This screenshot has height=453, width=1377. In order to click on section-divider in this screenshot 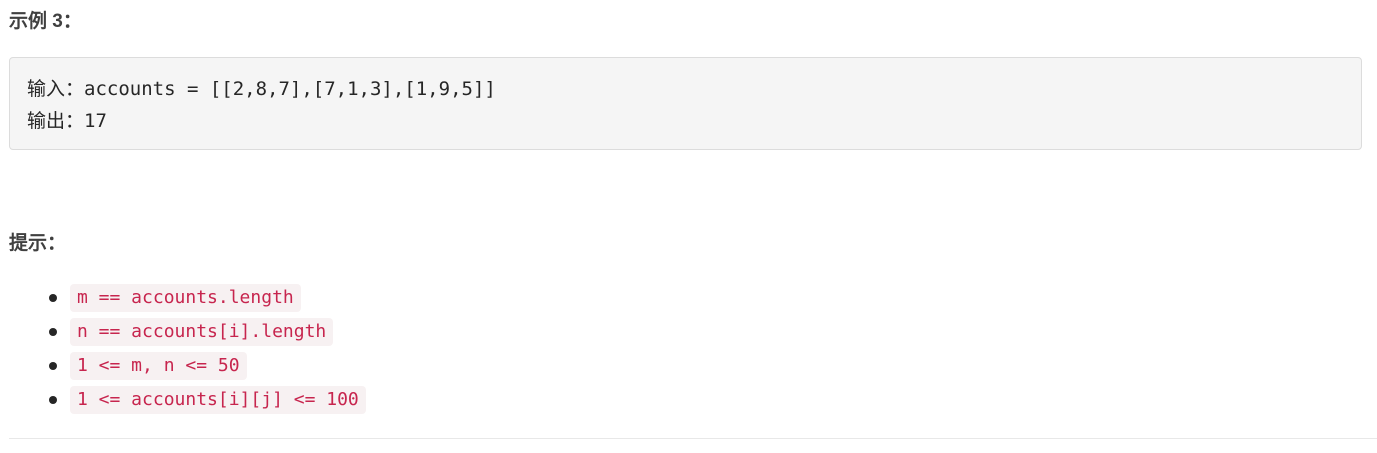, I will do `click(693, 438)`.